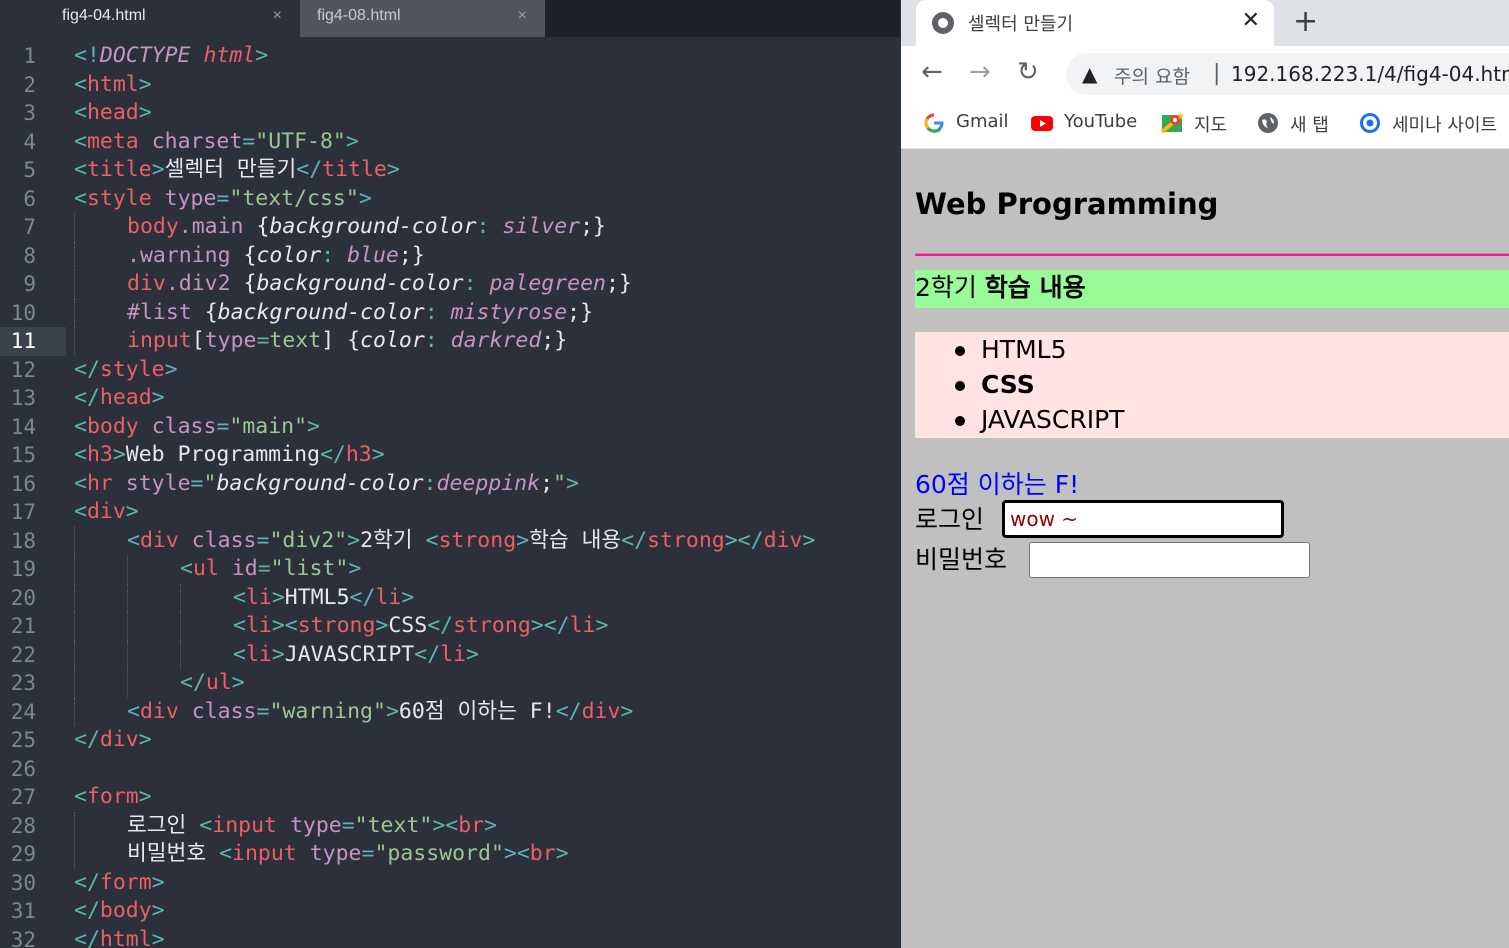 The height and width of the screenshot is (948, 1509). Describe the element at coordinates (29, 56) in the screenshot. I see `line-number: 1` at that location.